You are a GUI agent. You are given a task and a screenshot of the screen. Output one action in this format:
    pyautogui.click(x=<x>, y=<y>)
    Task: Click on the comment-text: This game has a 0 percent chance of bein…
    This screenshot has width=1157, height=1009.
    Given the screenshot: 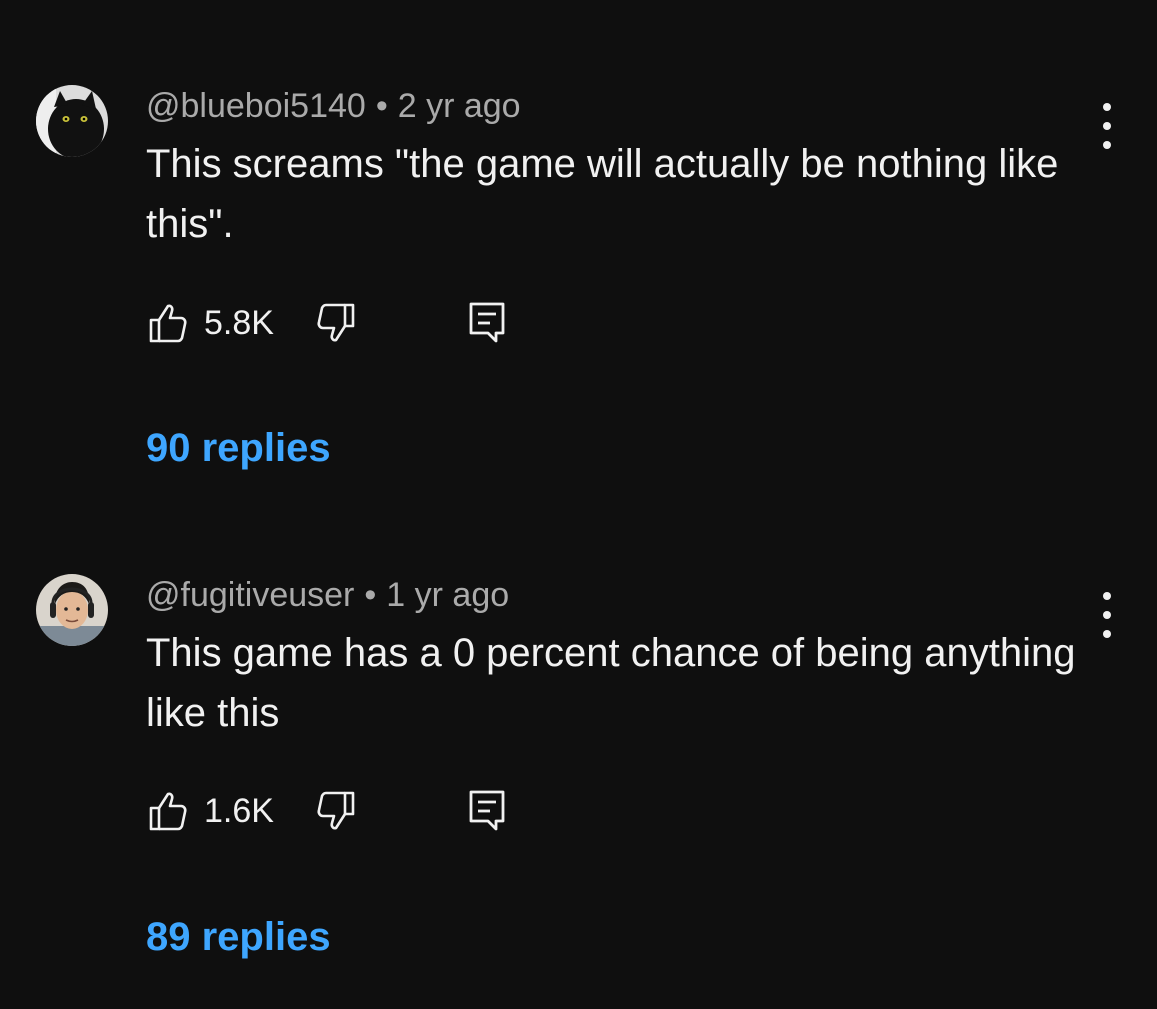 What is the action you would take?
    pyautogui.click(x=611, y=683)
    